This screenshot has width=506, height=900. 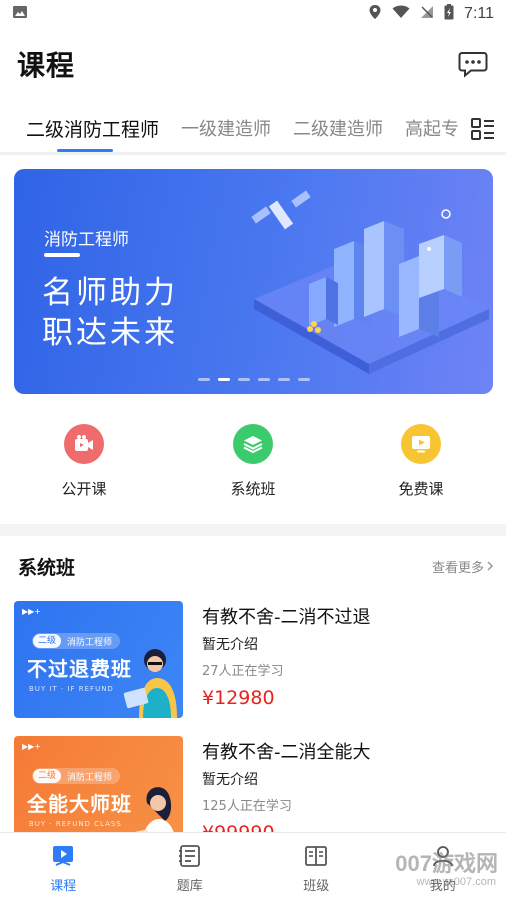 I want to click on quick-label: 系统班, so click(x=253, y=489).